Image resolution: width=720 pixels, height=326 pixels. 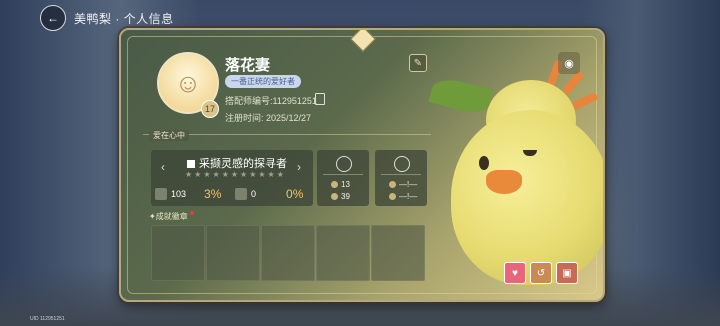 What do you see at coordinates (344, 164) in the screenshot?
I see `compass-icon` at bounding box center [344, 164].